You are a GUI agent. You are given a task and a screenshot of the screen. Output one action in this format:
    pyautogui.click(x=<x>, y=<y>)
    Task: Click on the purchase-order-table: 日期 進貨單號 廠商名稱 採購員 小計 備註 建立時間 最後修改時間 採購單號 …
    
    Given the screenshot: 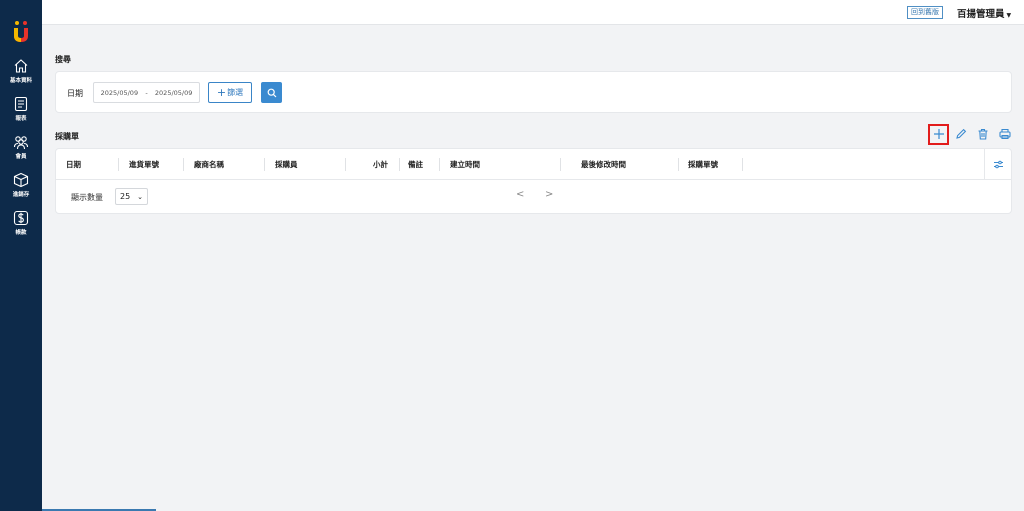 What is the action you would take?
    pyautogui.click(x=533, y=181)
    